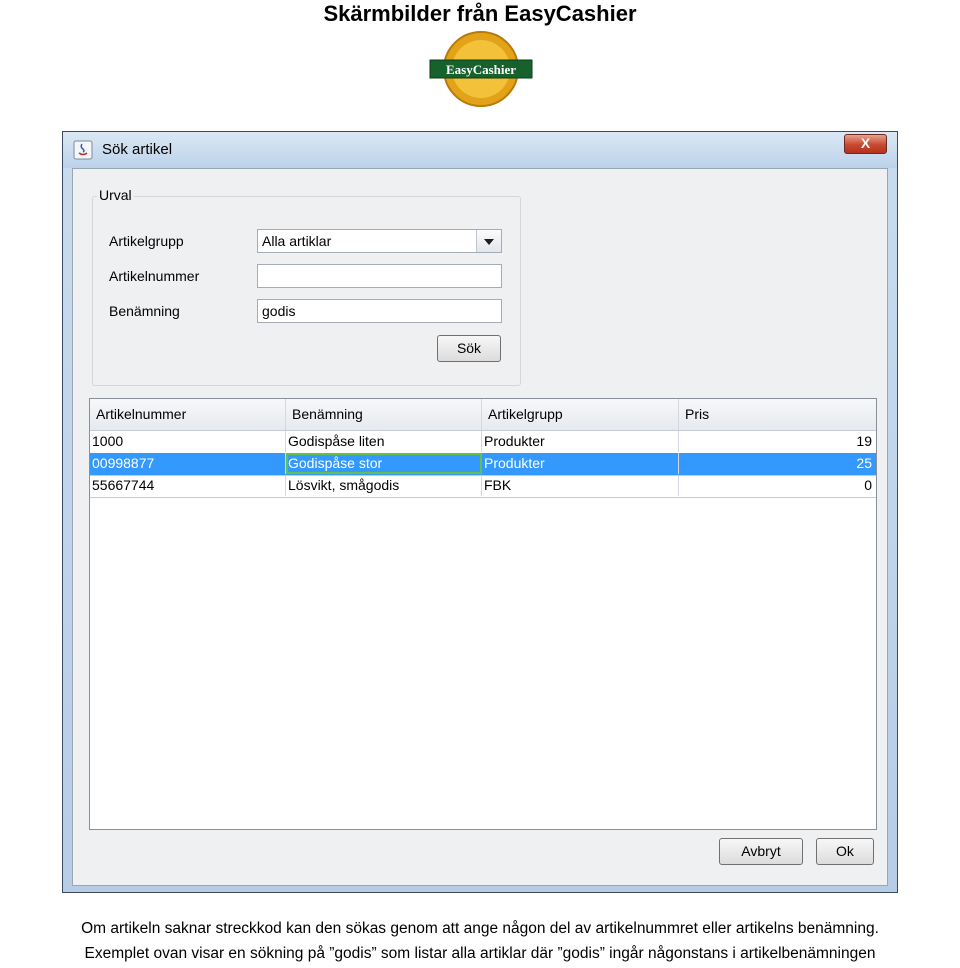 The image size is (960, 968). What do you see at coordinates (480, 150) in the screenshot?
I see `title-bar: Sök artikel X` at bounding box center [480, 150].